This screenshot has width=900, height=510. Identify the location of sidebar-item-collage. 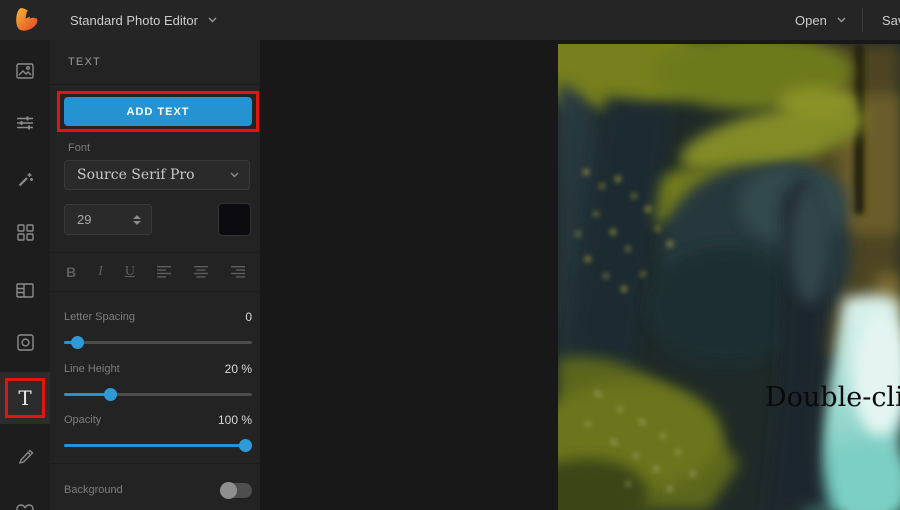
(25, 290).